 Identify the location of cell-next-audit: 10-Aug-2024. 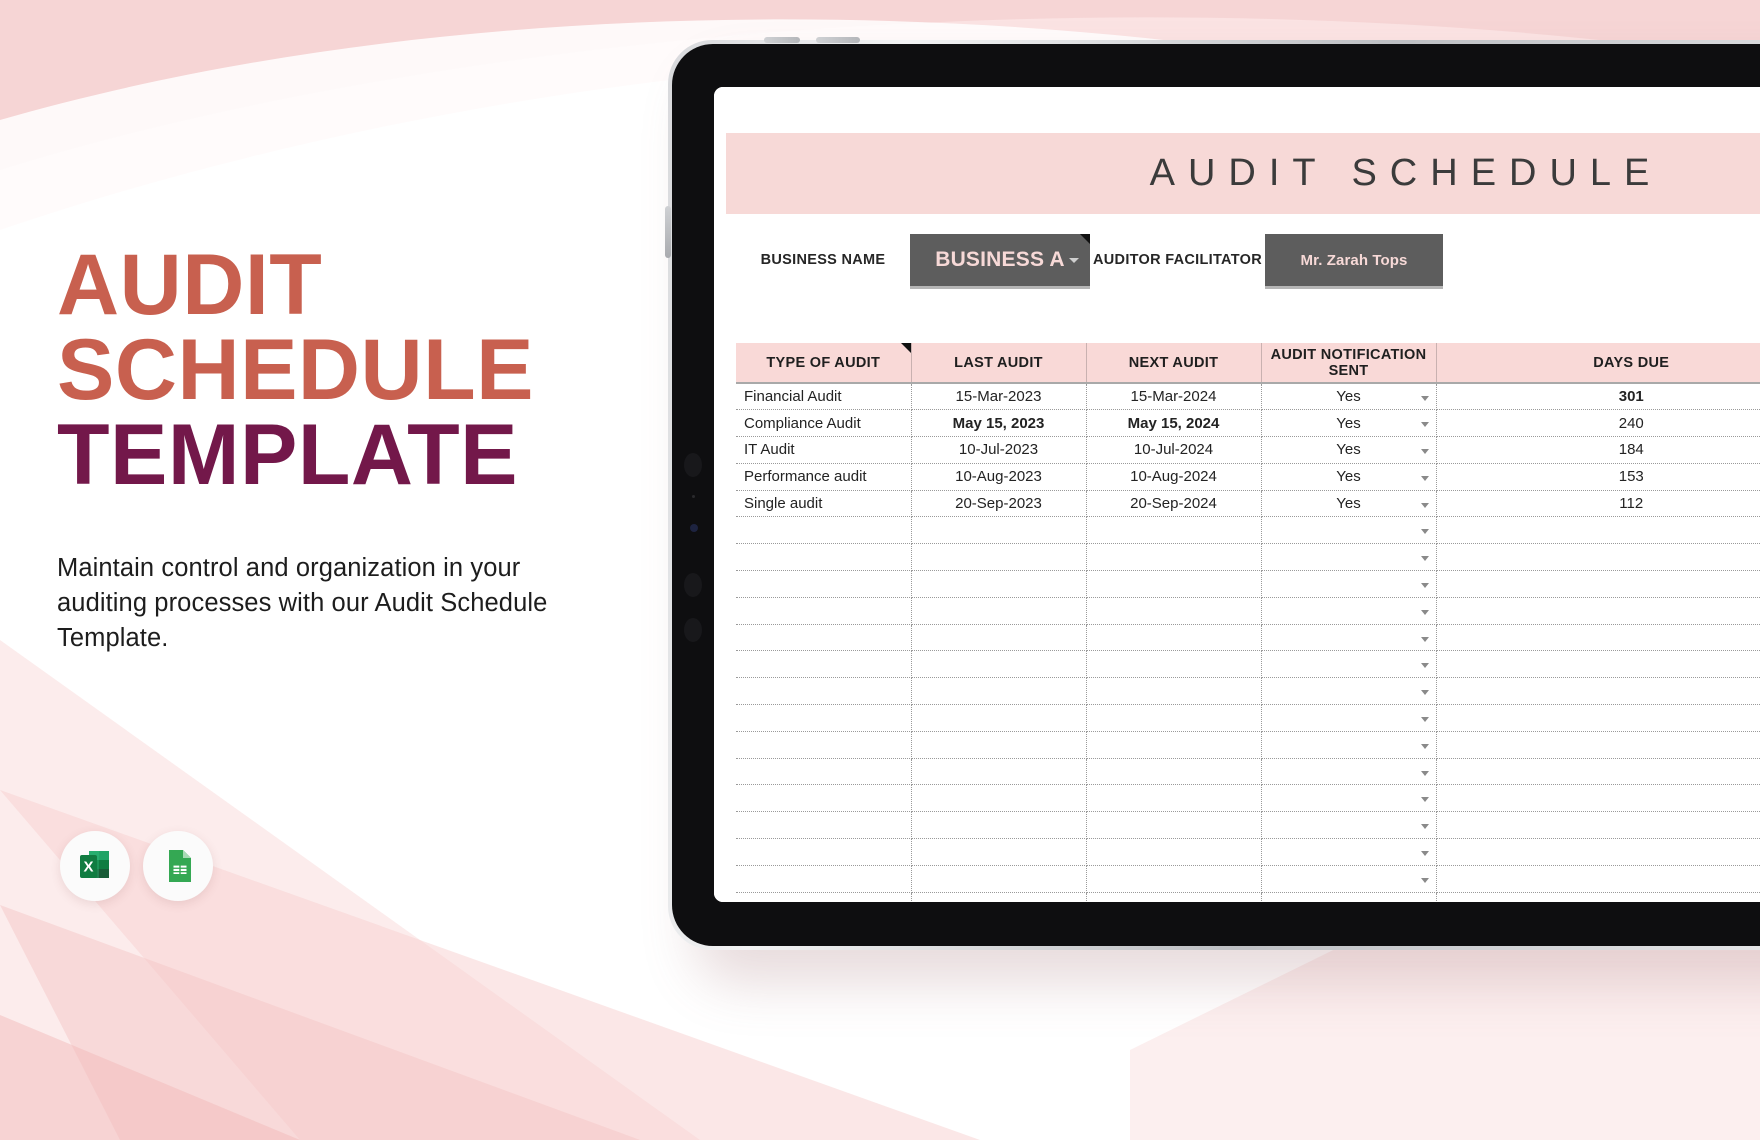
(1174, 477).